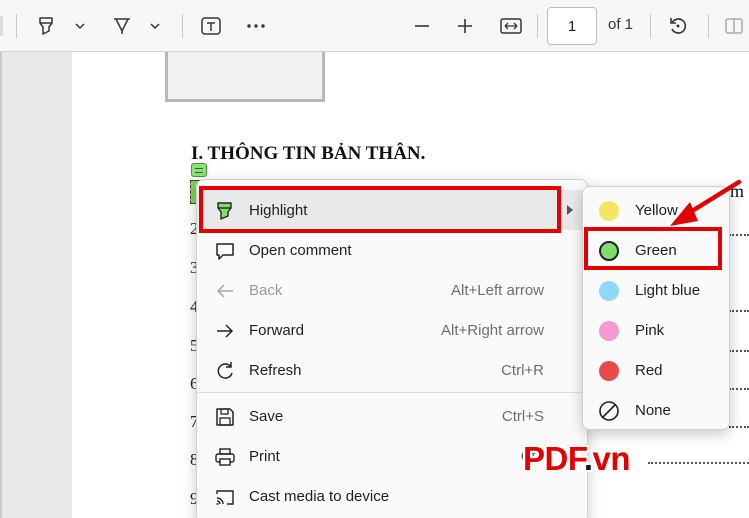  I want to click on menu-separator, so click(392, 392).